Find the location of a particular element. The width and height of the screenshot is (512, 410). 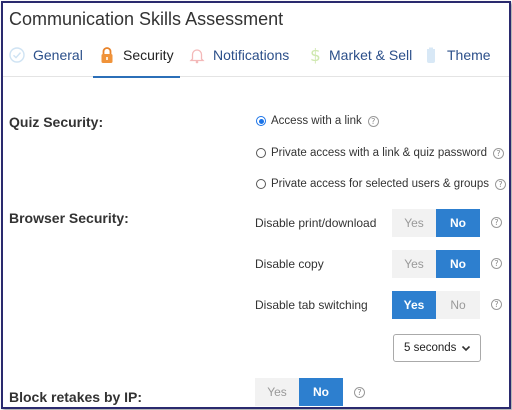

tab-market-sell: $ Market & Sell is located at coordinates (360, 55).